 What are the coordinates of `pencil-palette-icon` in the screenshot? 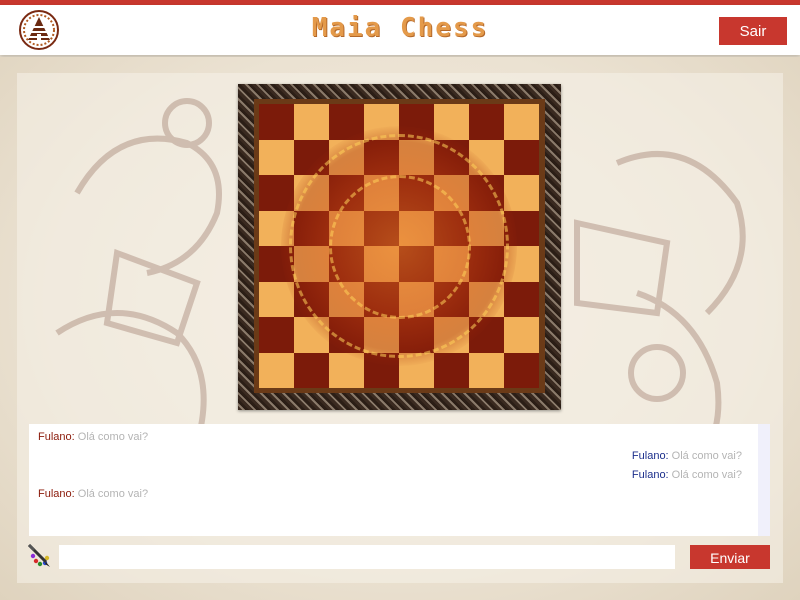 It's located at (40, 556).